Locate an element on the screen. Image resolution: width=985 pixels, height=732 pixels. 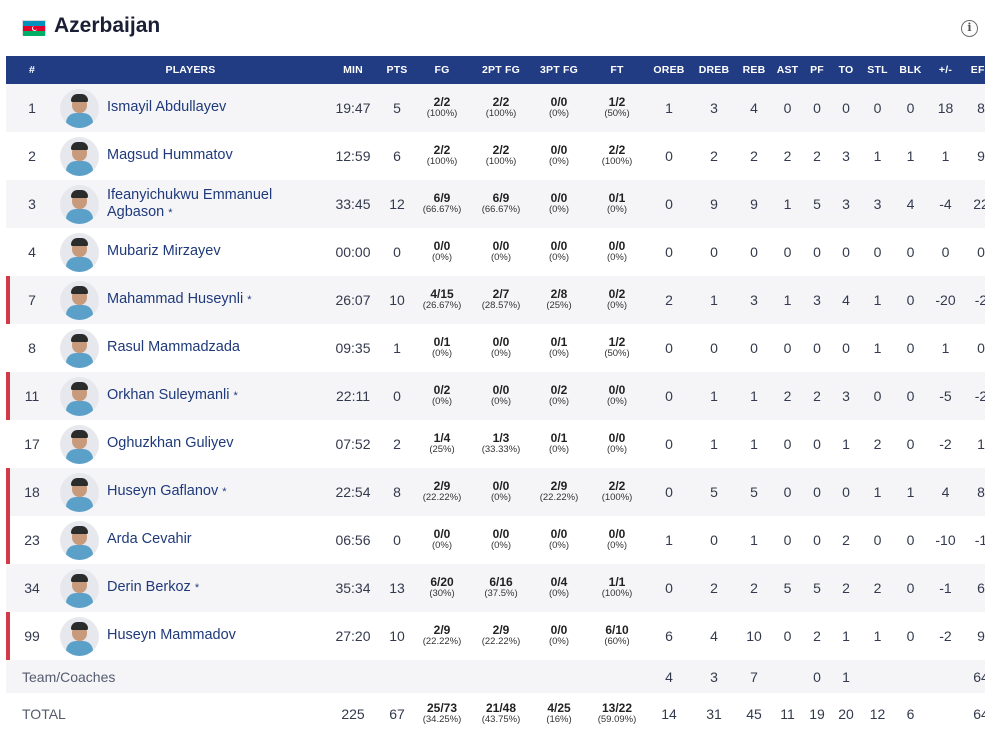
player-cell: Huseyn Mammadov is located at coordinates (190, 636).